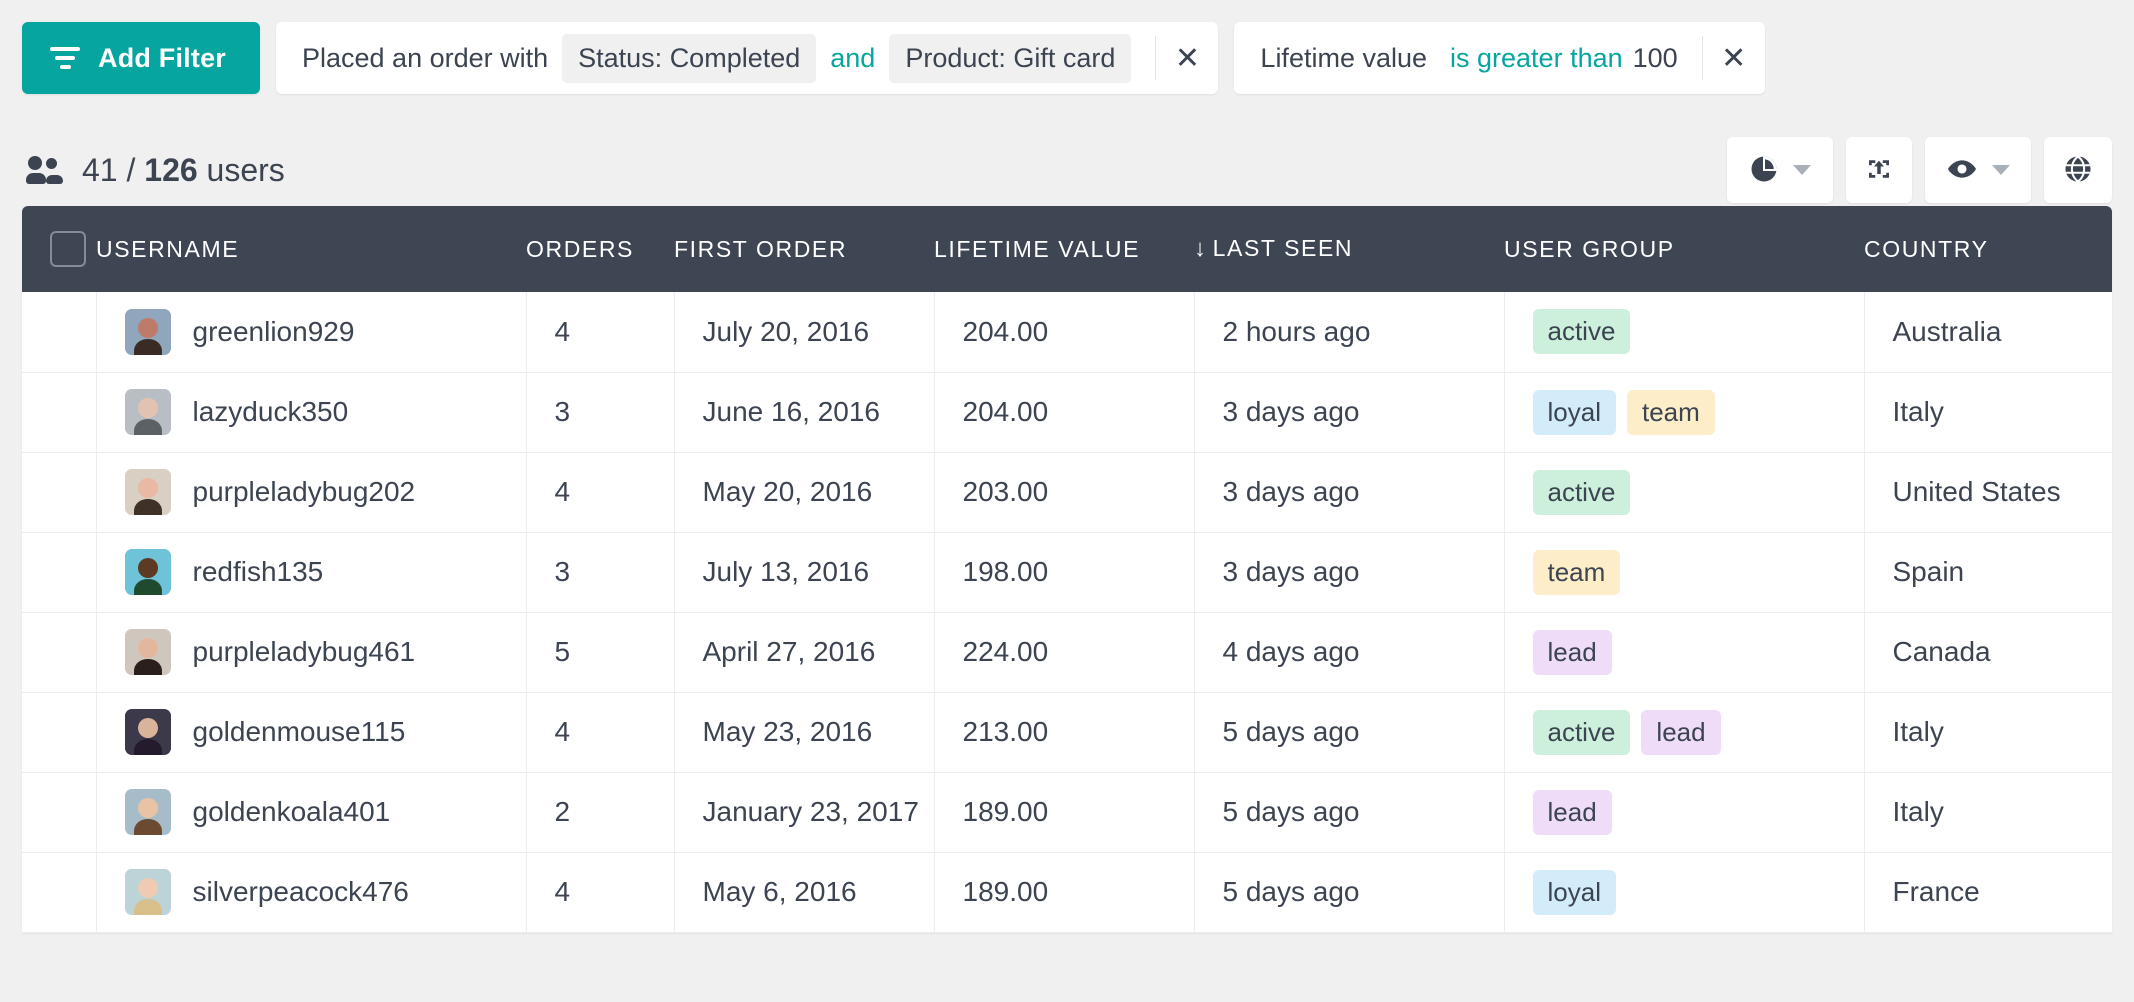  Describe the element at coordinates (804, 732) in the screenshot. I see `cell-first-order: May 23, 2016` at that location.